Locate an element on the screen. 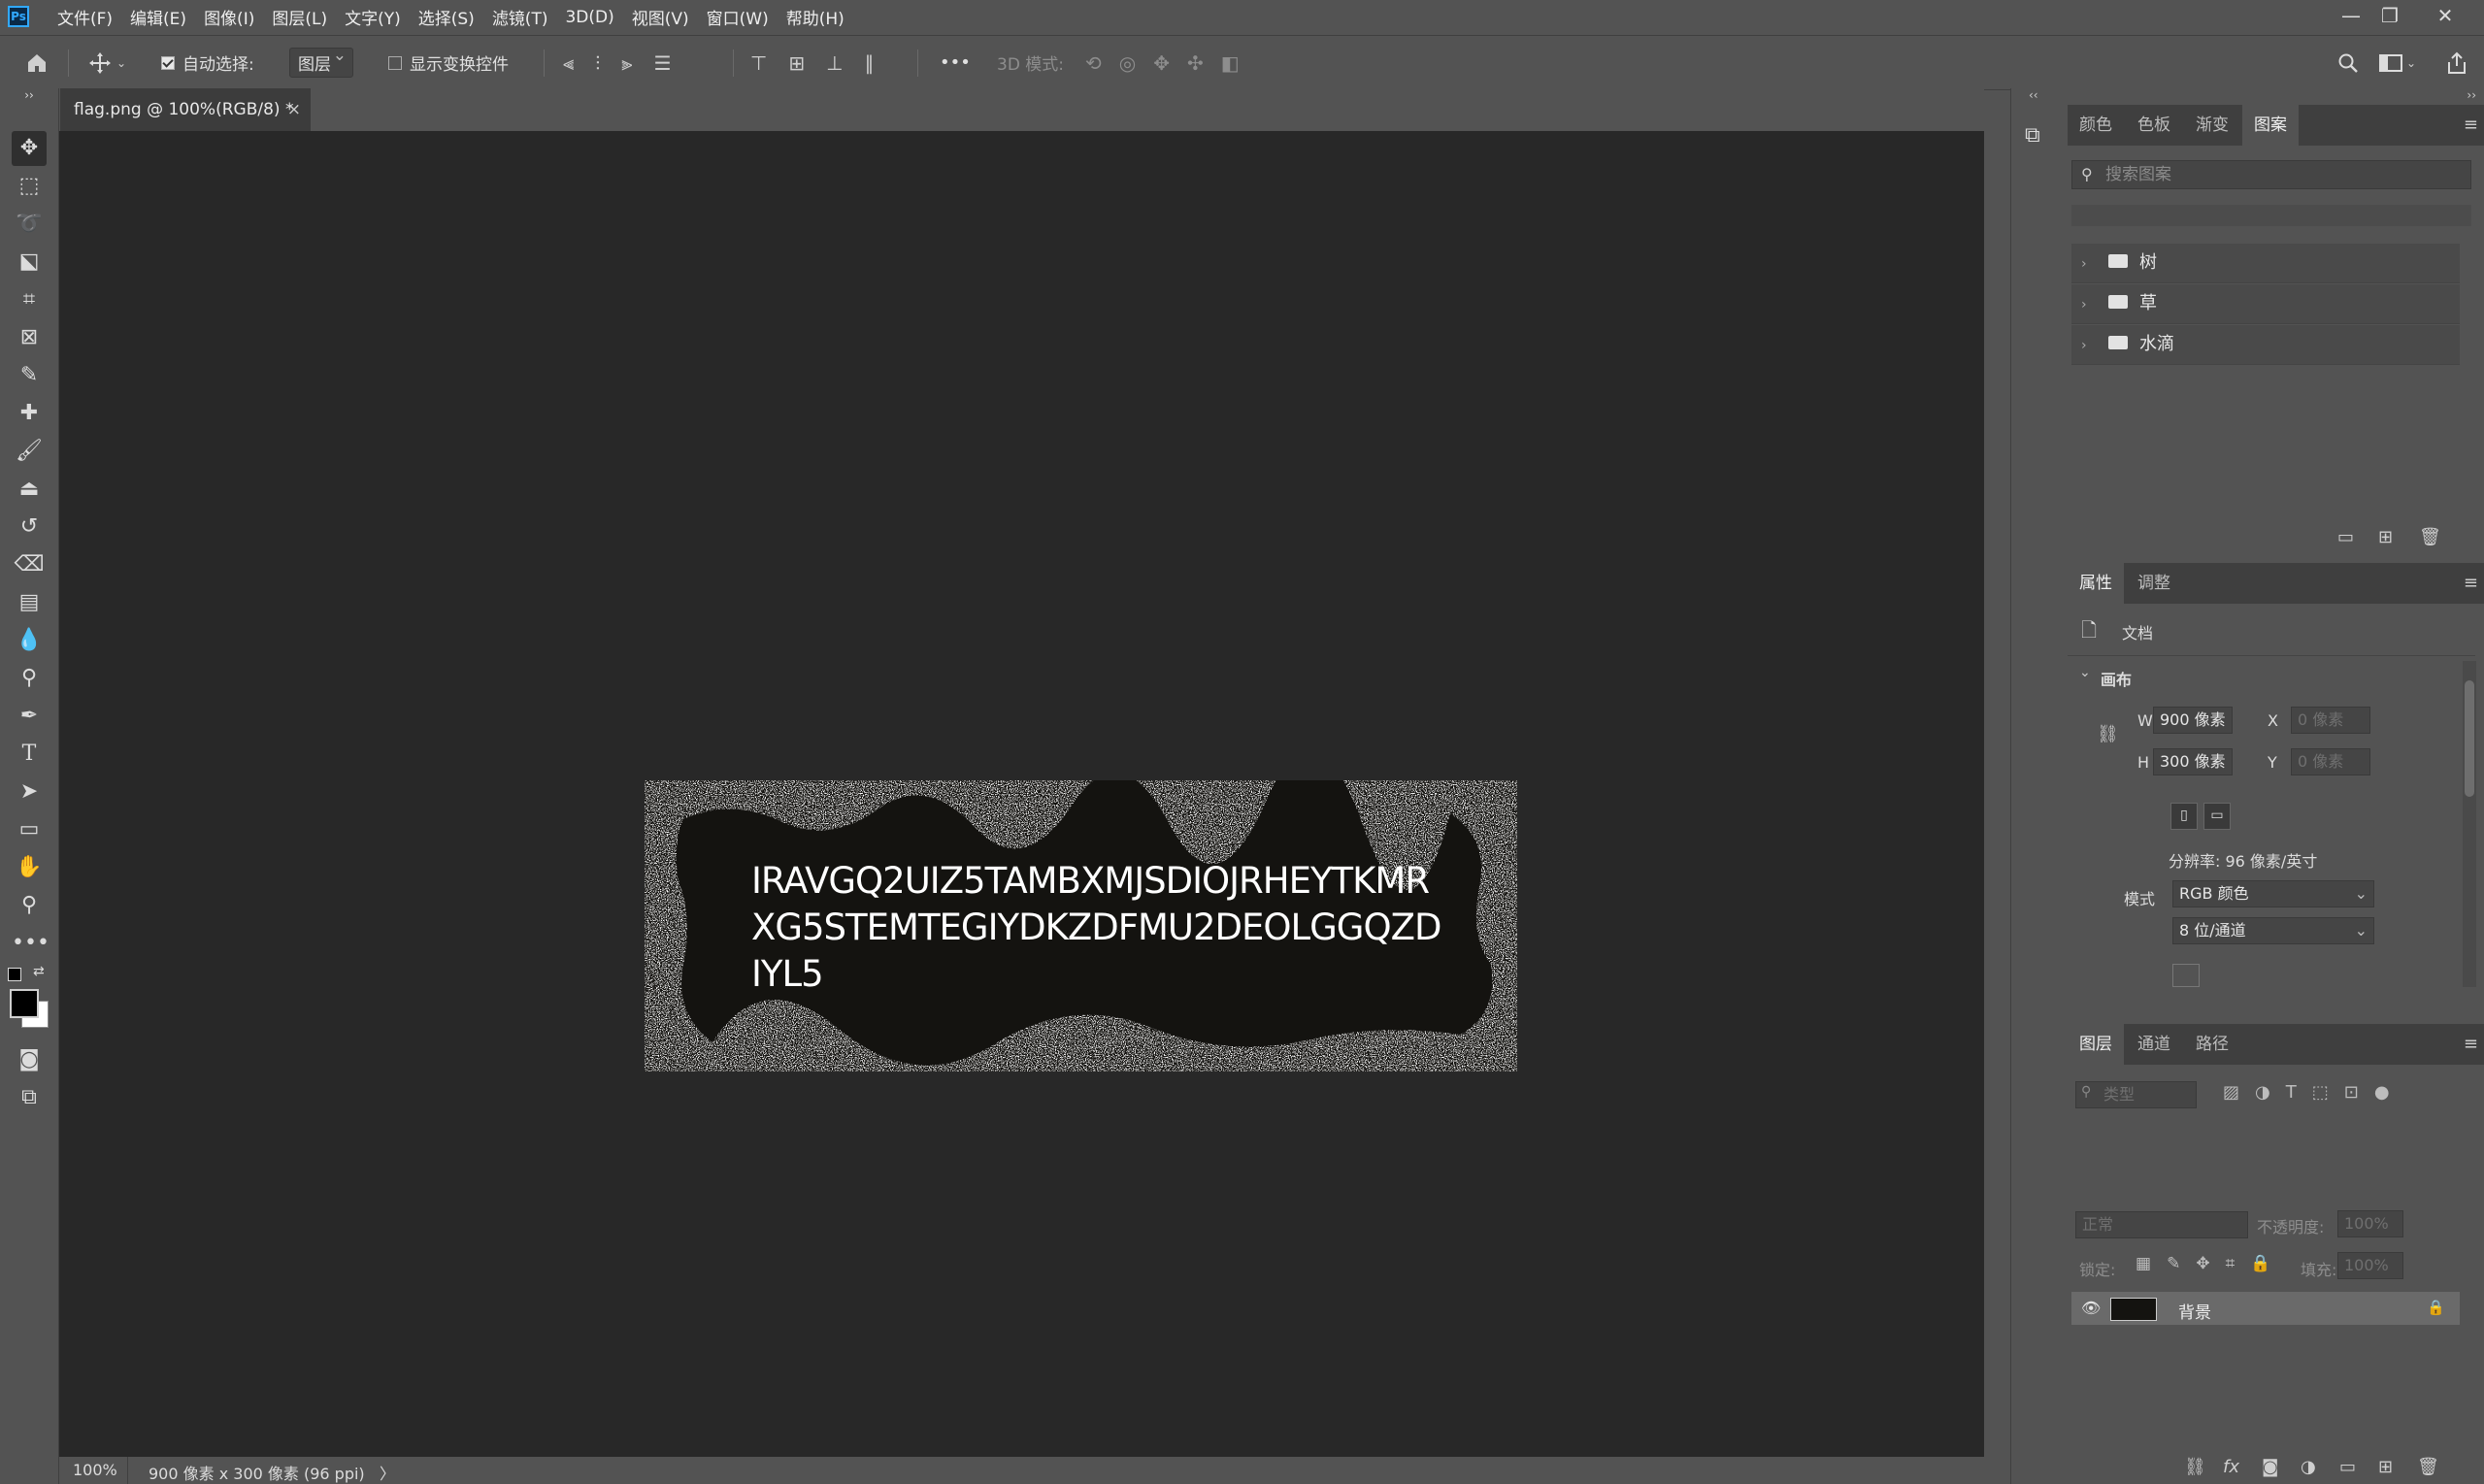 The width and height of the screenshot is (2484, 1484). photoshop-logo-icon: Ps is located at coordinates (18, 16).